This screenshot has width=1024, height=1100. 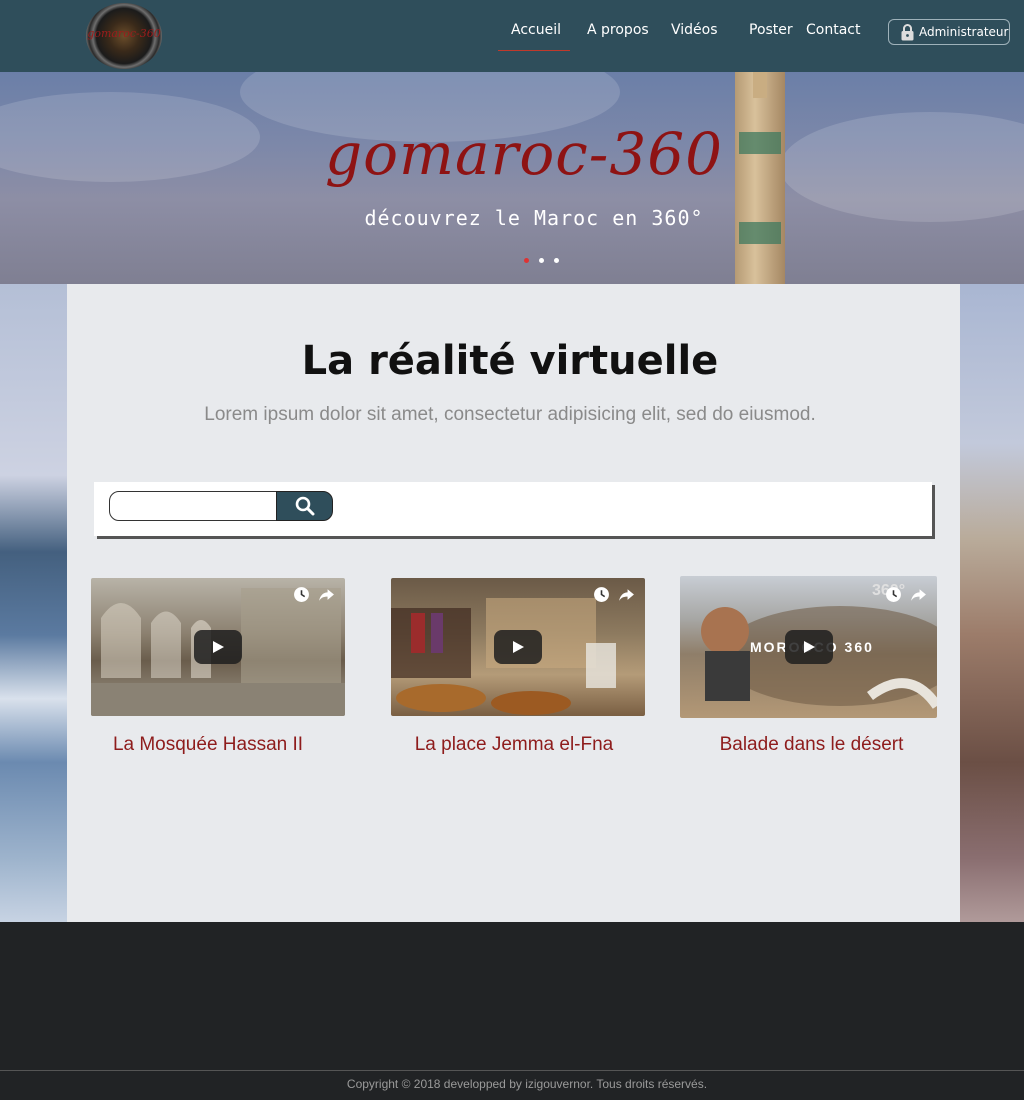 I want to click on video-thumbnail: MOROCCO 360 360°, so click(x=808, y=647).